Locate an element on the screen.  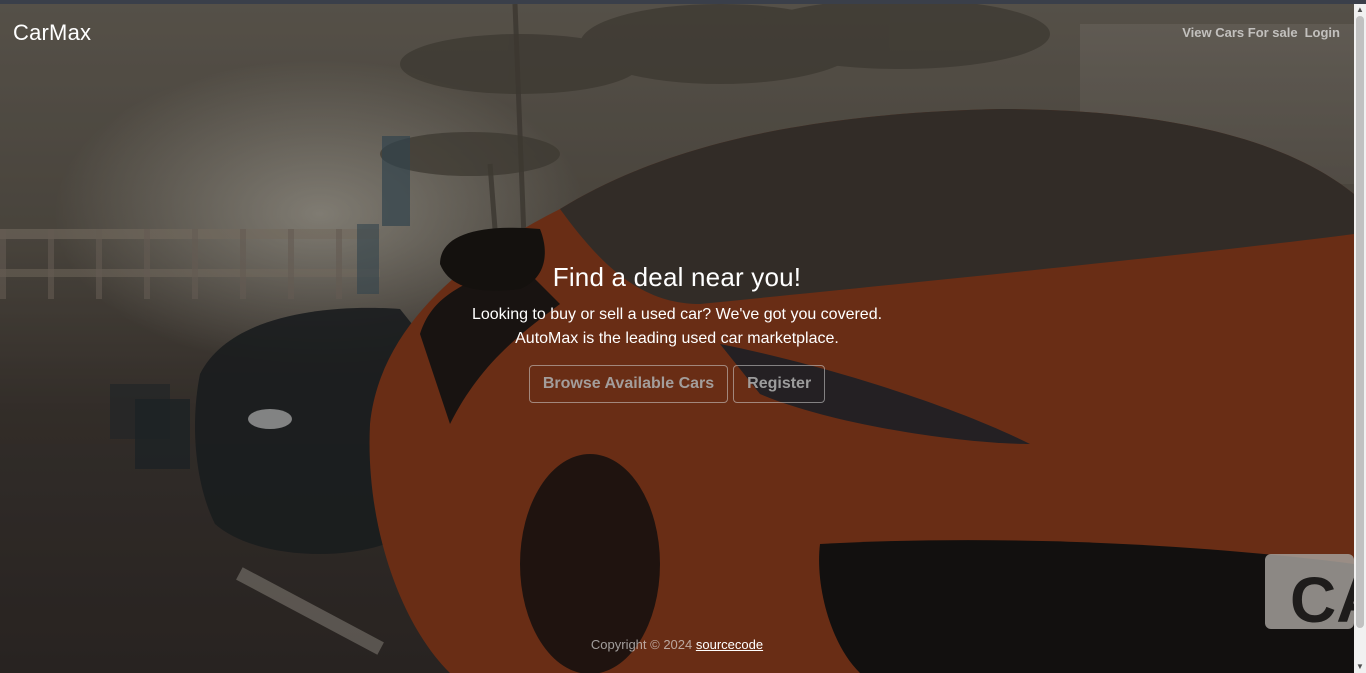
footer: Copyright © 2024 sourcecode is located at coordinates (677, 644).